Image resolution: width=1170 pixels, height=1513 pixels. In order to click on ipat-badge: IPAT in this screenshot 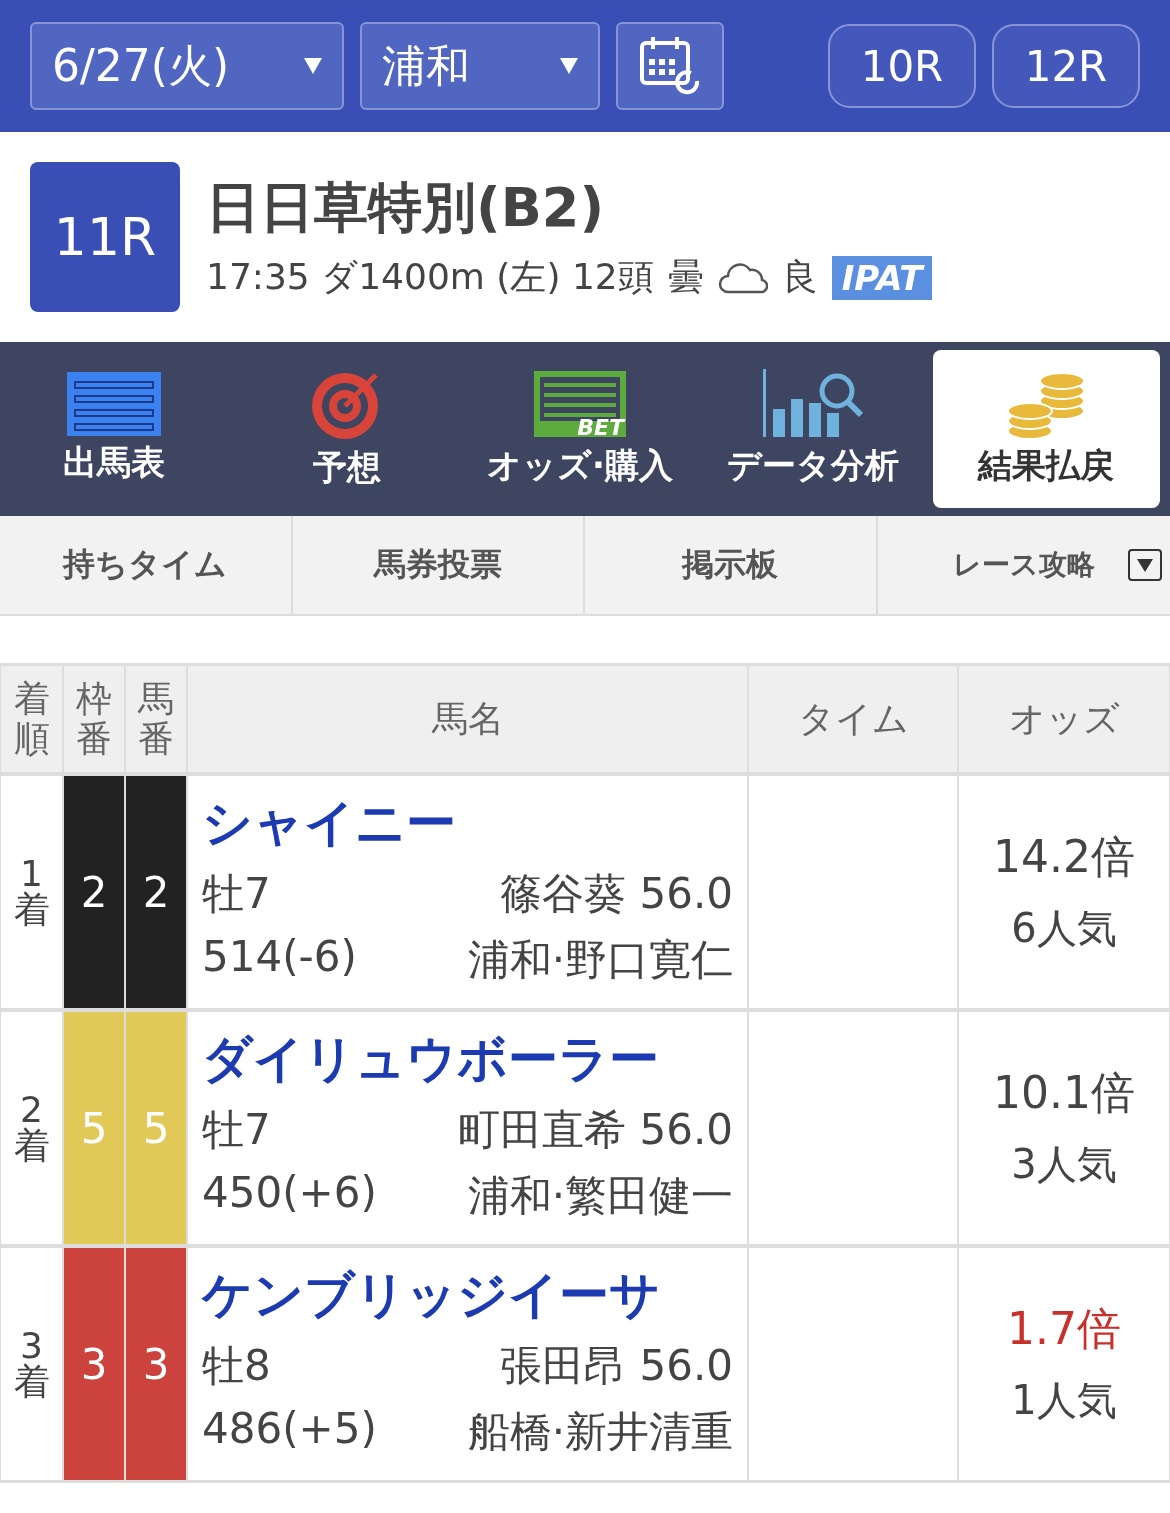, I will do `click(882, 277)`.